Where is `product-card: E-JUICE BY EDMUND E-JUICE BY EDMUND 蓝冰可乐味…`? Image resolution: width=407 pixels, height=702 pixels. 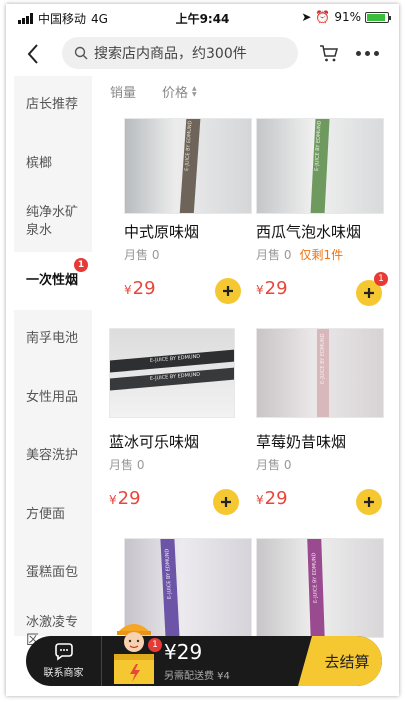
product-card: E-JUICE BY EDMUND E-JUICE BY EDMUND 蓝冰可乐味… is located at coordinates (176, 423).